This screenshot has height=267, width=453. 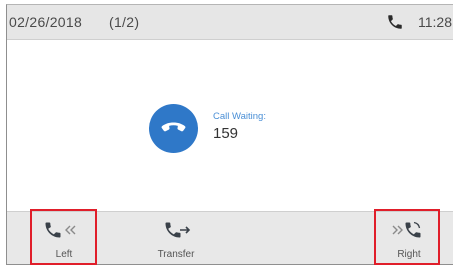 What do you see at coordinates (230, 22) in the screenshot?
I see `status-bar: 02/26/2018 (1/2) 11:28` at bounding box center [230, 22].